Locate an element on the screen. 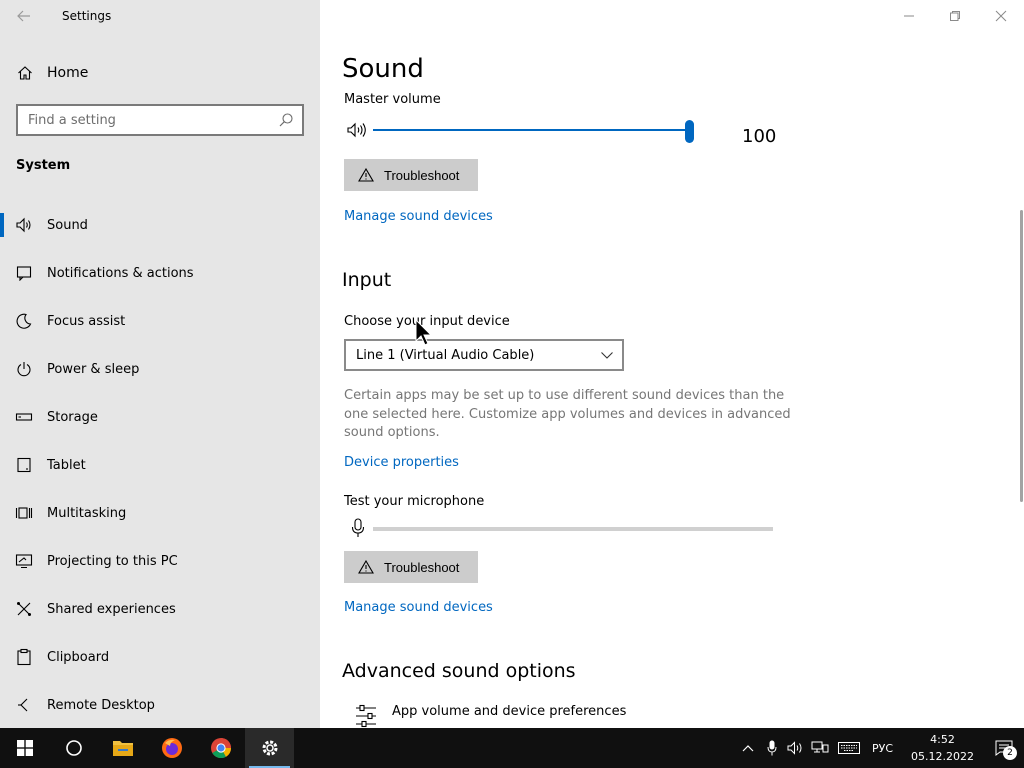  manage-sound-devices-link: Manage sound devices is located at coordinates (418, 216).